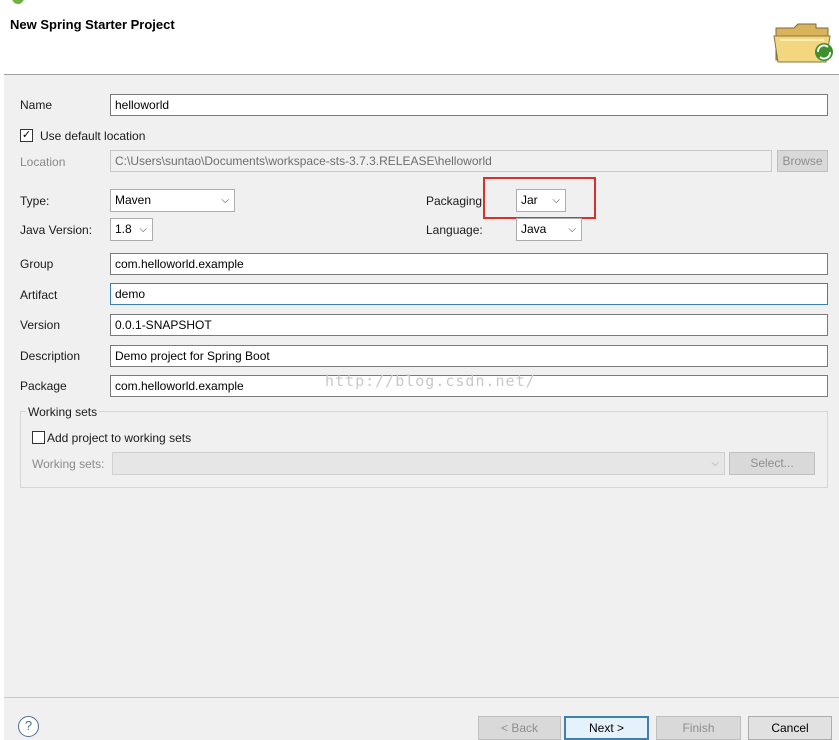  What do you see at coordinates (419, 37) in the screenshot?
I see `dialog-header` at bounding box center [419, 37].